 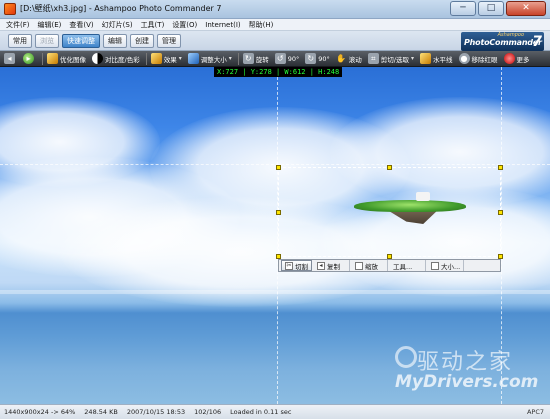 I want to click on status-filesize: 248.54 KB, so click(x=101, y=412).